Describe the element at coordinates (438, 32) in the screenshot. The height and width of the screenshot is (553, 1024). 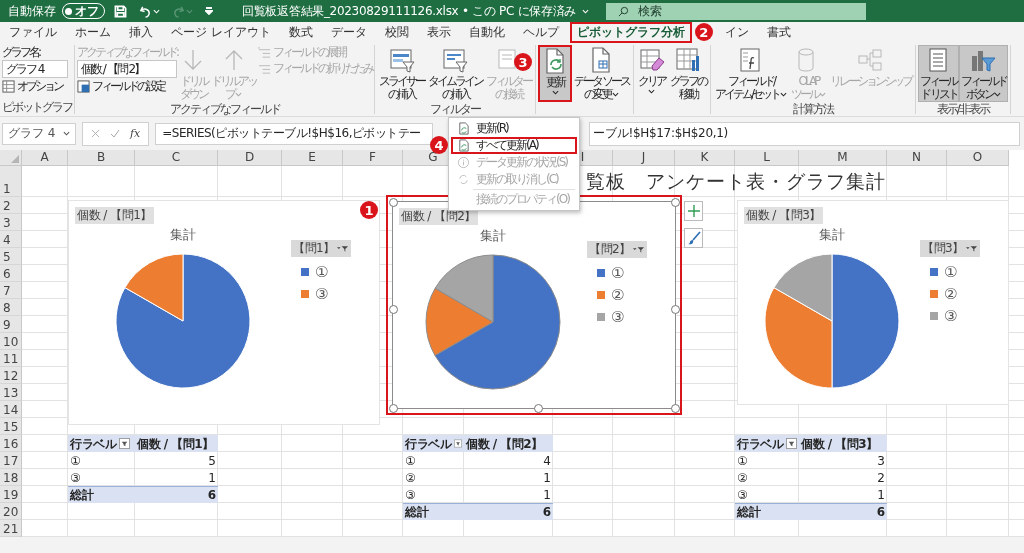
I see `ribbon-tab: 表示` at that location.